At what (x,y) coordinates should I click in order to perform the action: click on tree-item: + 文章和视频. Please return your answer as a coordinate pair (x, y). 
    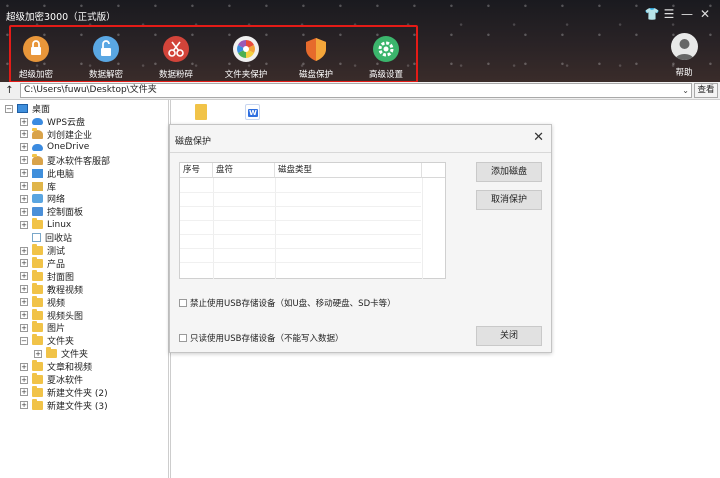
    Looking at the image, I should click on (56, 366).